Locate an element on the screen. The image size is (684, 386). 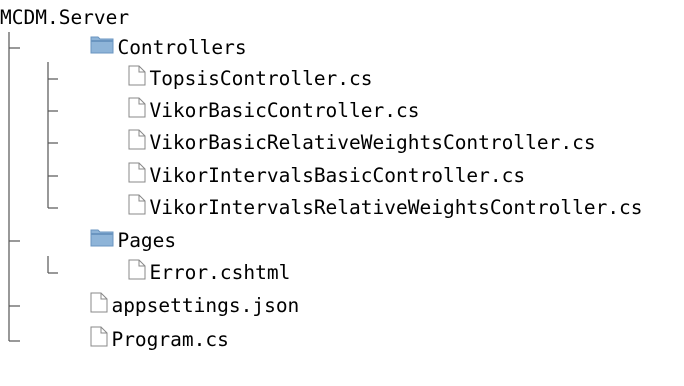
file-label: VikorBasicRelativeWeightsController.cs is located at coordinates (372, 142).